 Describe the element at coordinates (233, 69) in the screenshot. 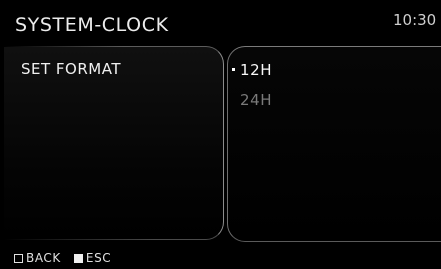

I see `selection-bullet-icon` at that location.